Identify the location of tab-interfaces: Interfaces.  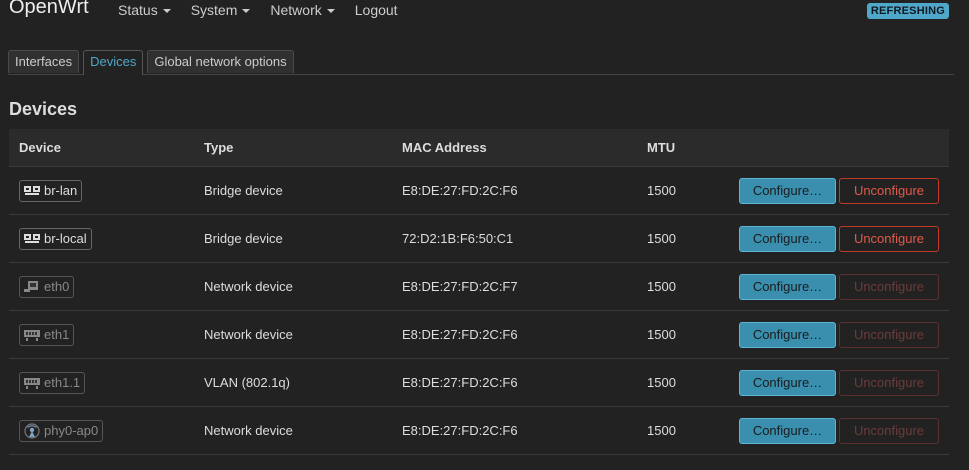
(44, 61).